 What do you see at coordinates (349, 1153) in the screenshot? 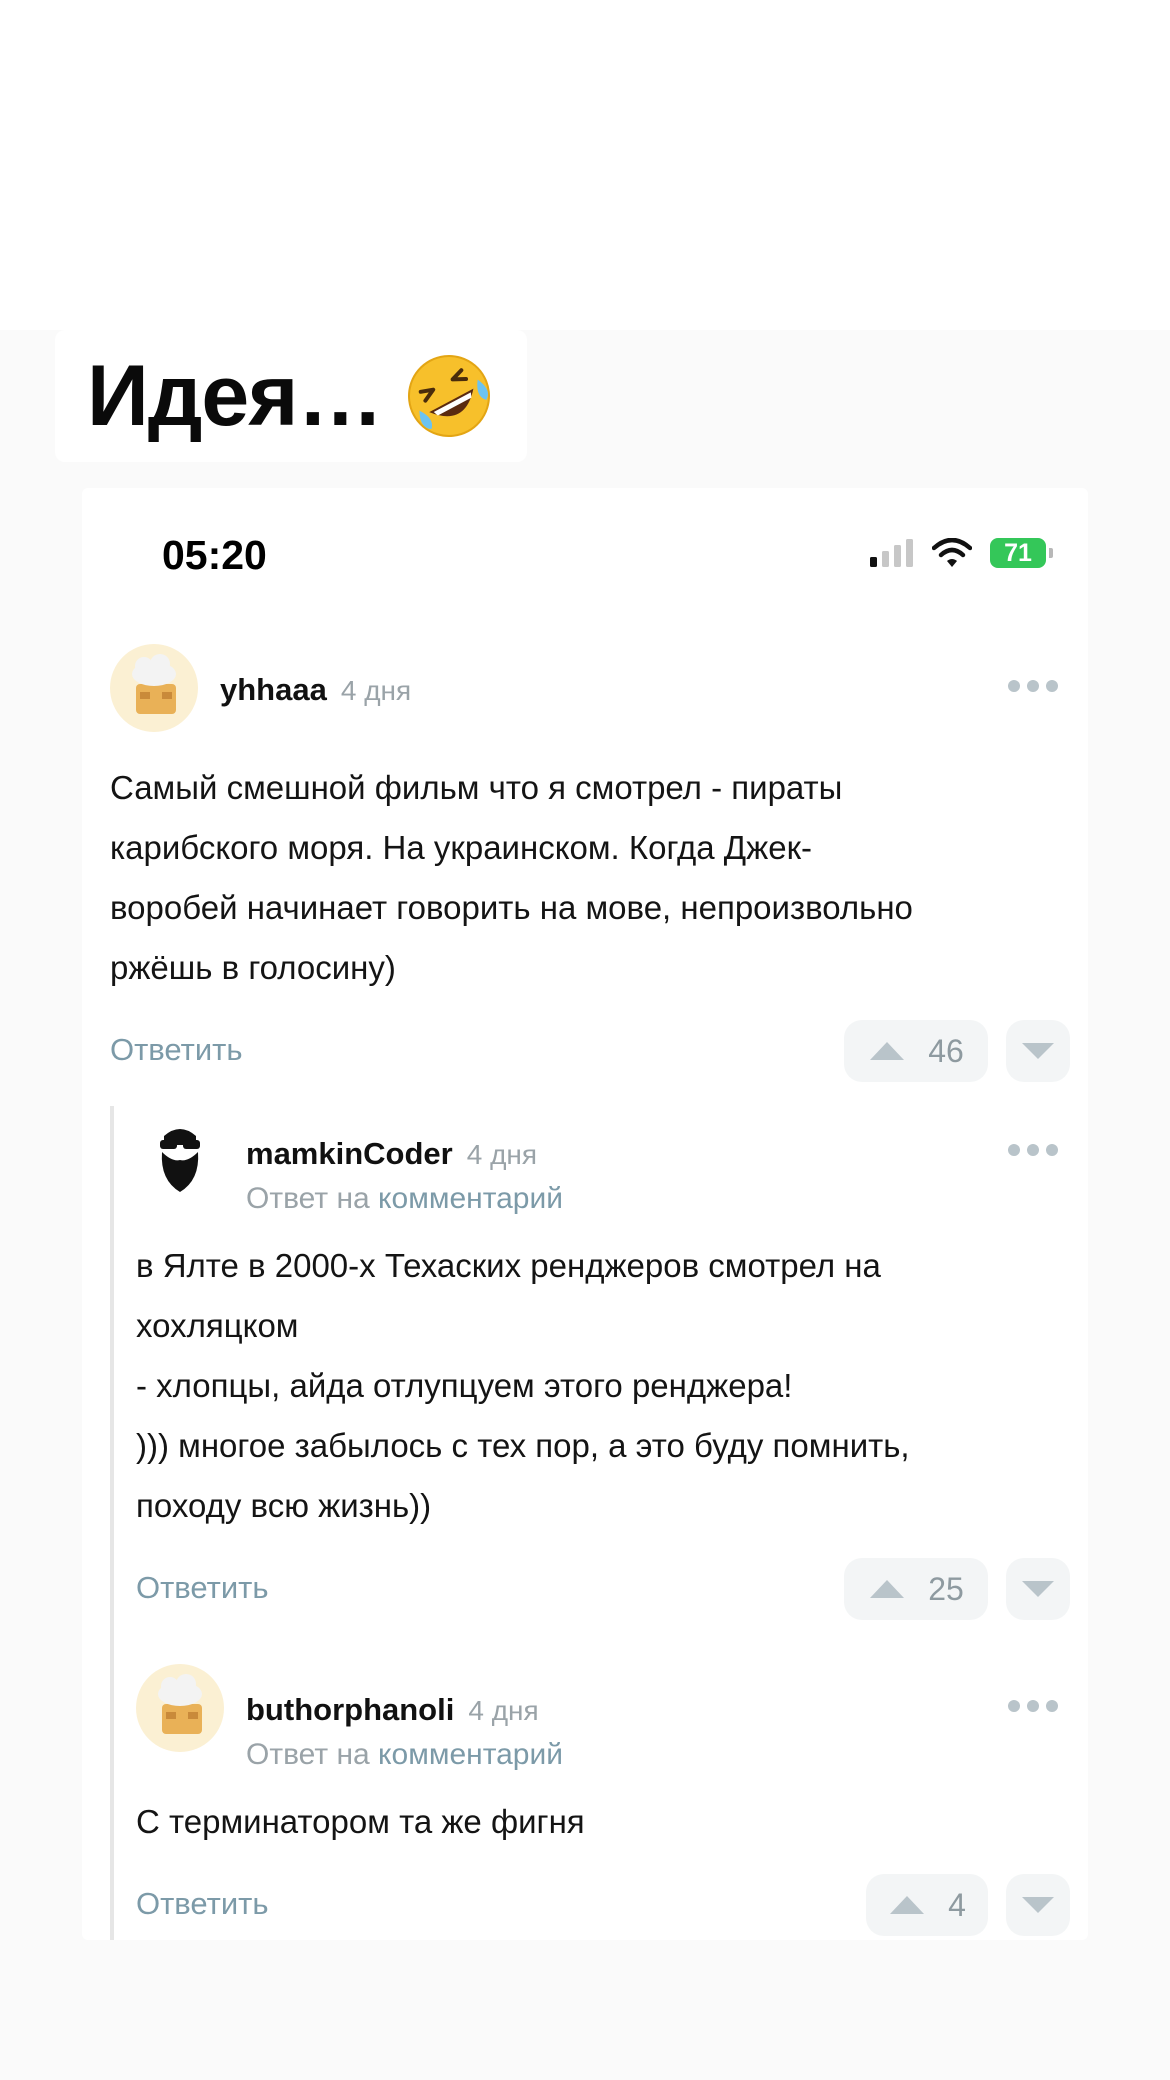
I see `username-text: mamkinCoder` at bounding box center [349, 1153].